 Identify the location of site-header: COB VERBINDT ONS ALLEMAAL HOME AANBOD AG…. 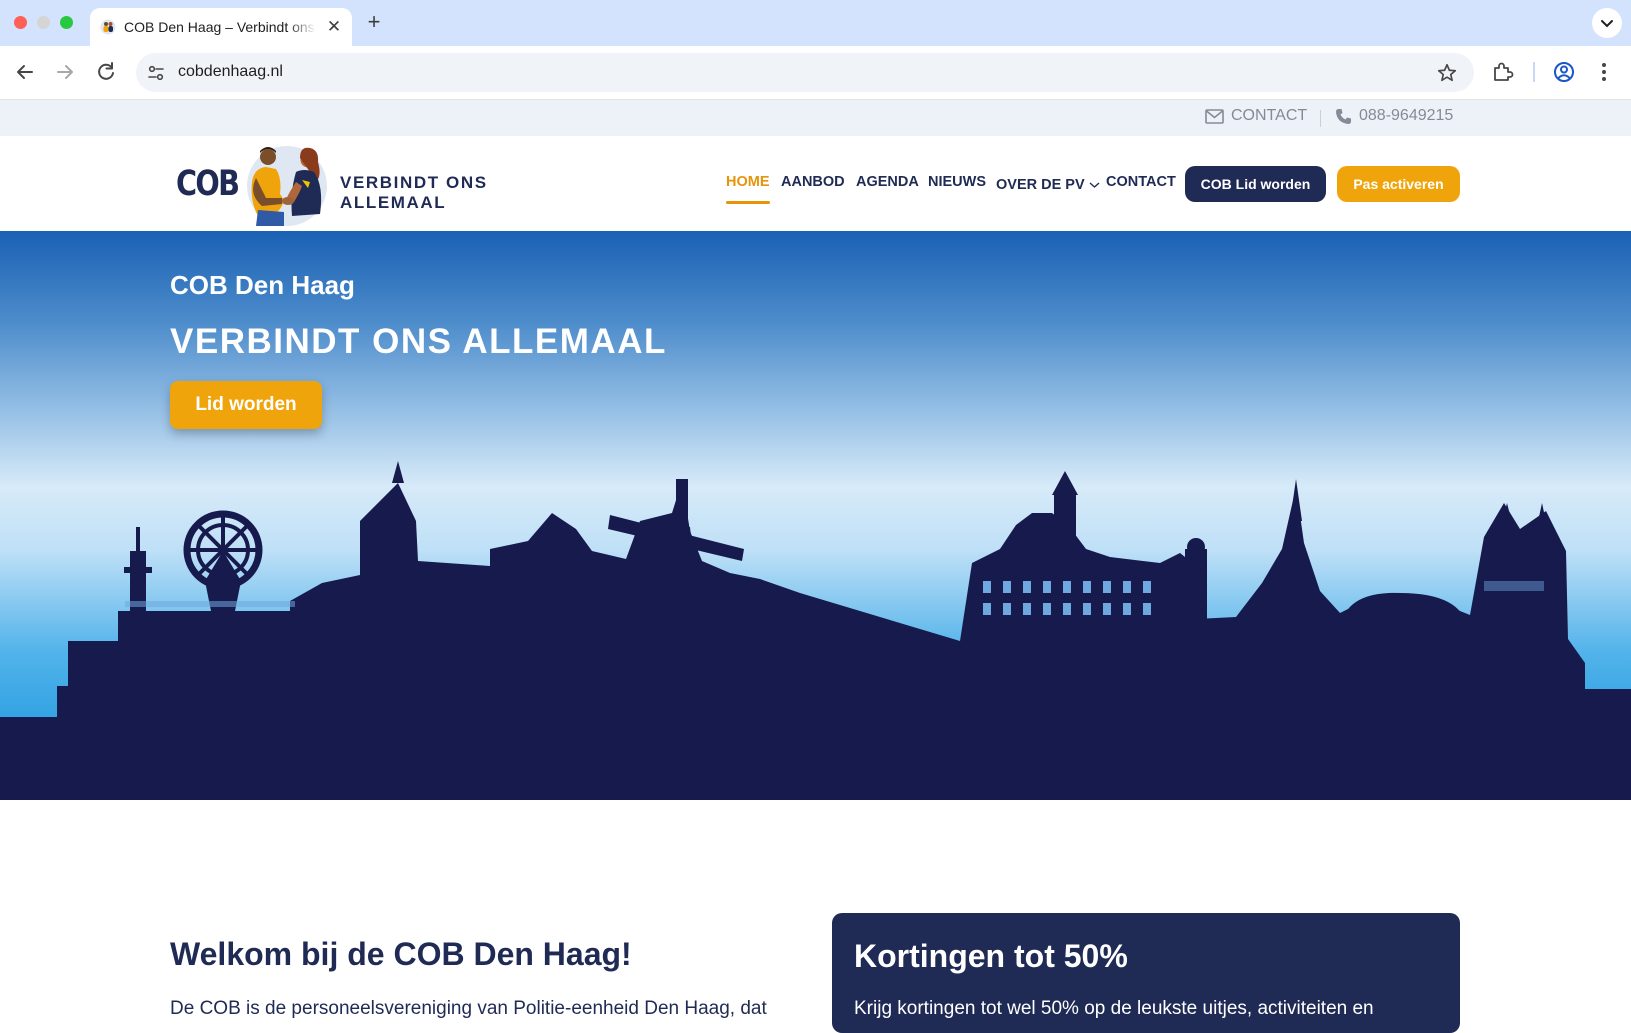
(815, 183).